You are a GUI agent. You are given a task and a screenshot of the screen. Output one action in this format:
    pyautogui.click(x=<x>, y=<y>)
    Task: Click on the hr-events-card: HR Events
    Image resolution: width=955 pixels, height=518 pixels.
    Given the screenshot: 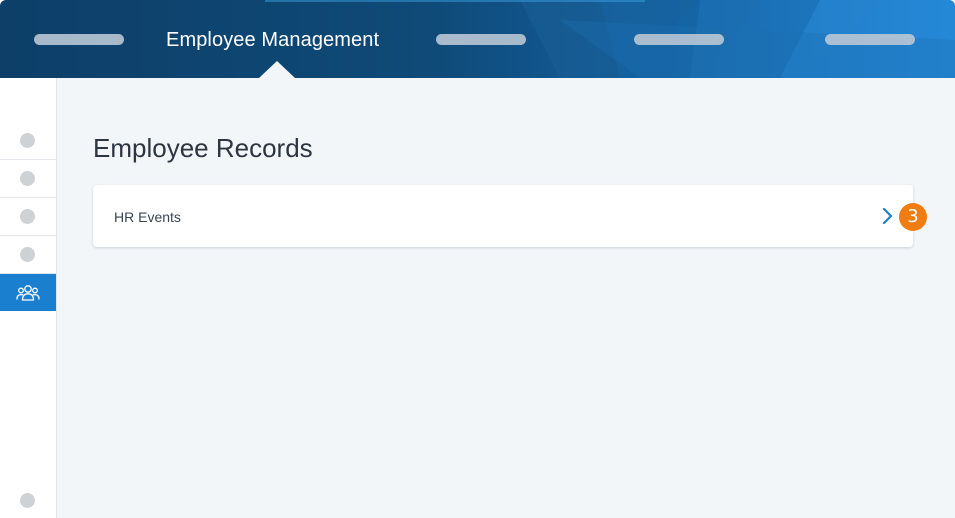 What is the action you would take?
    pyautogui.click(x=503, y=216)
    